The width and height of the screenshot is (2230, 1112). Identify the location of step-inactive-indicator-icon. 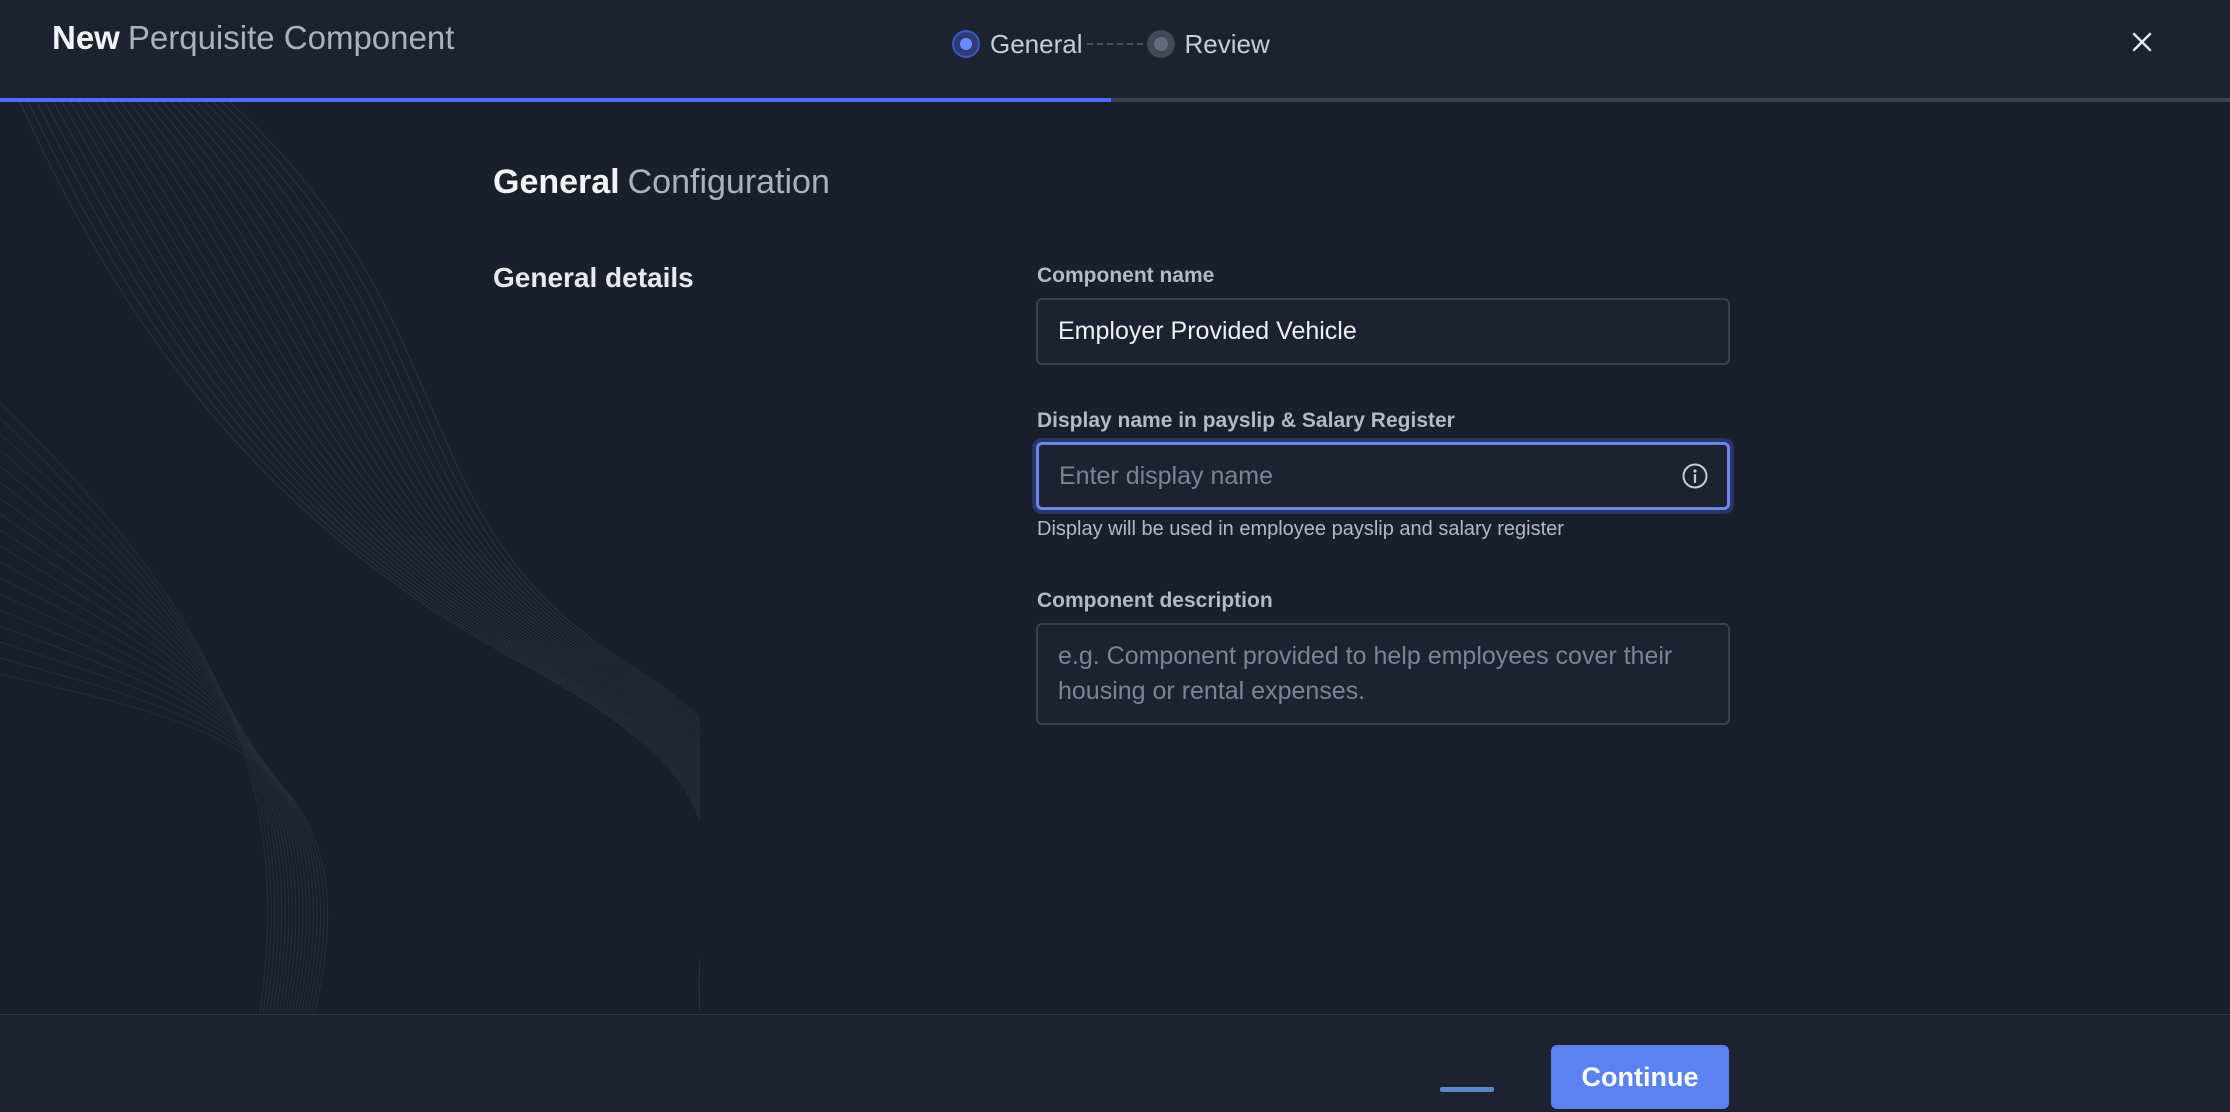
(1160, 44).